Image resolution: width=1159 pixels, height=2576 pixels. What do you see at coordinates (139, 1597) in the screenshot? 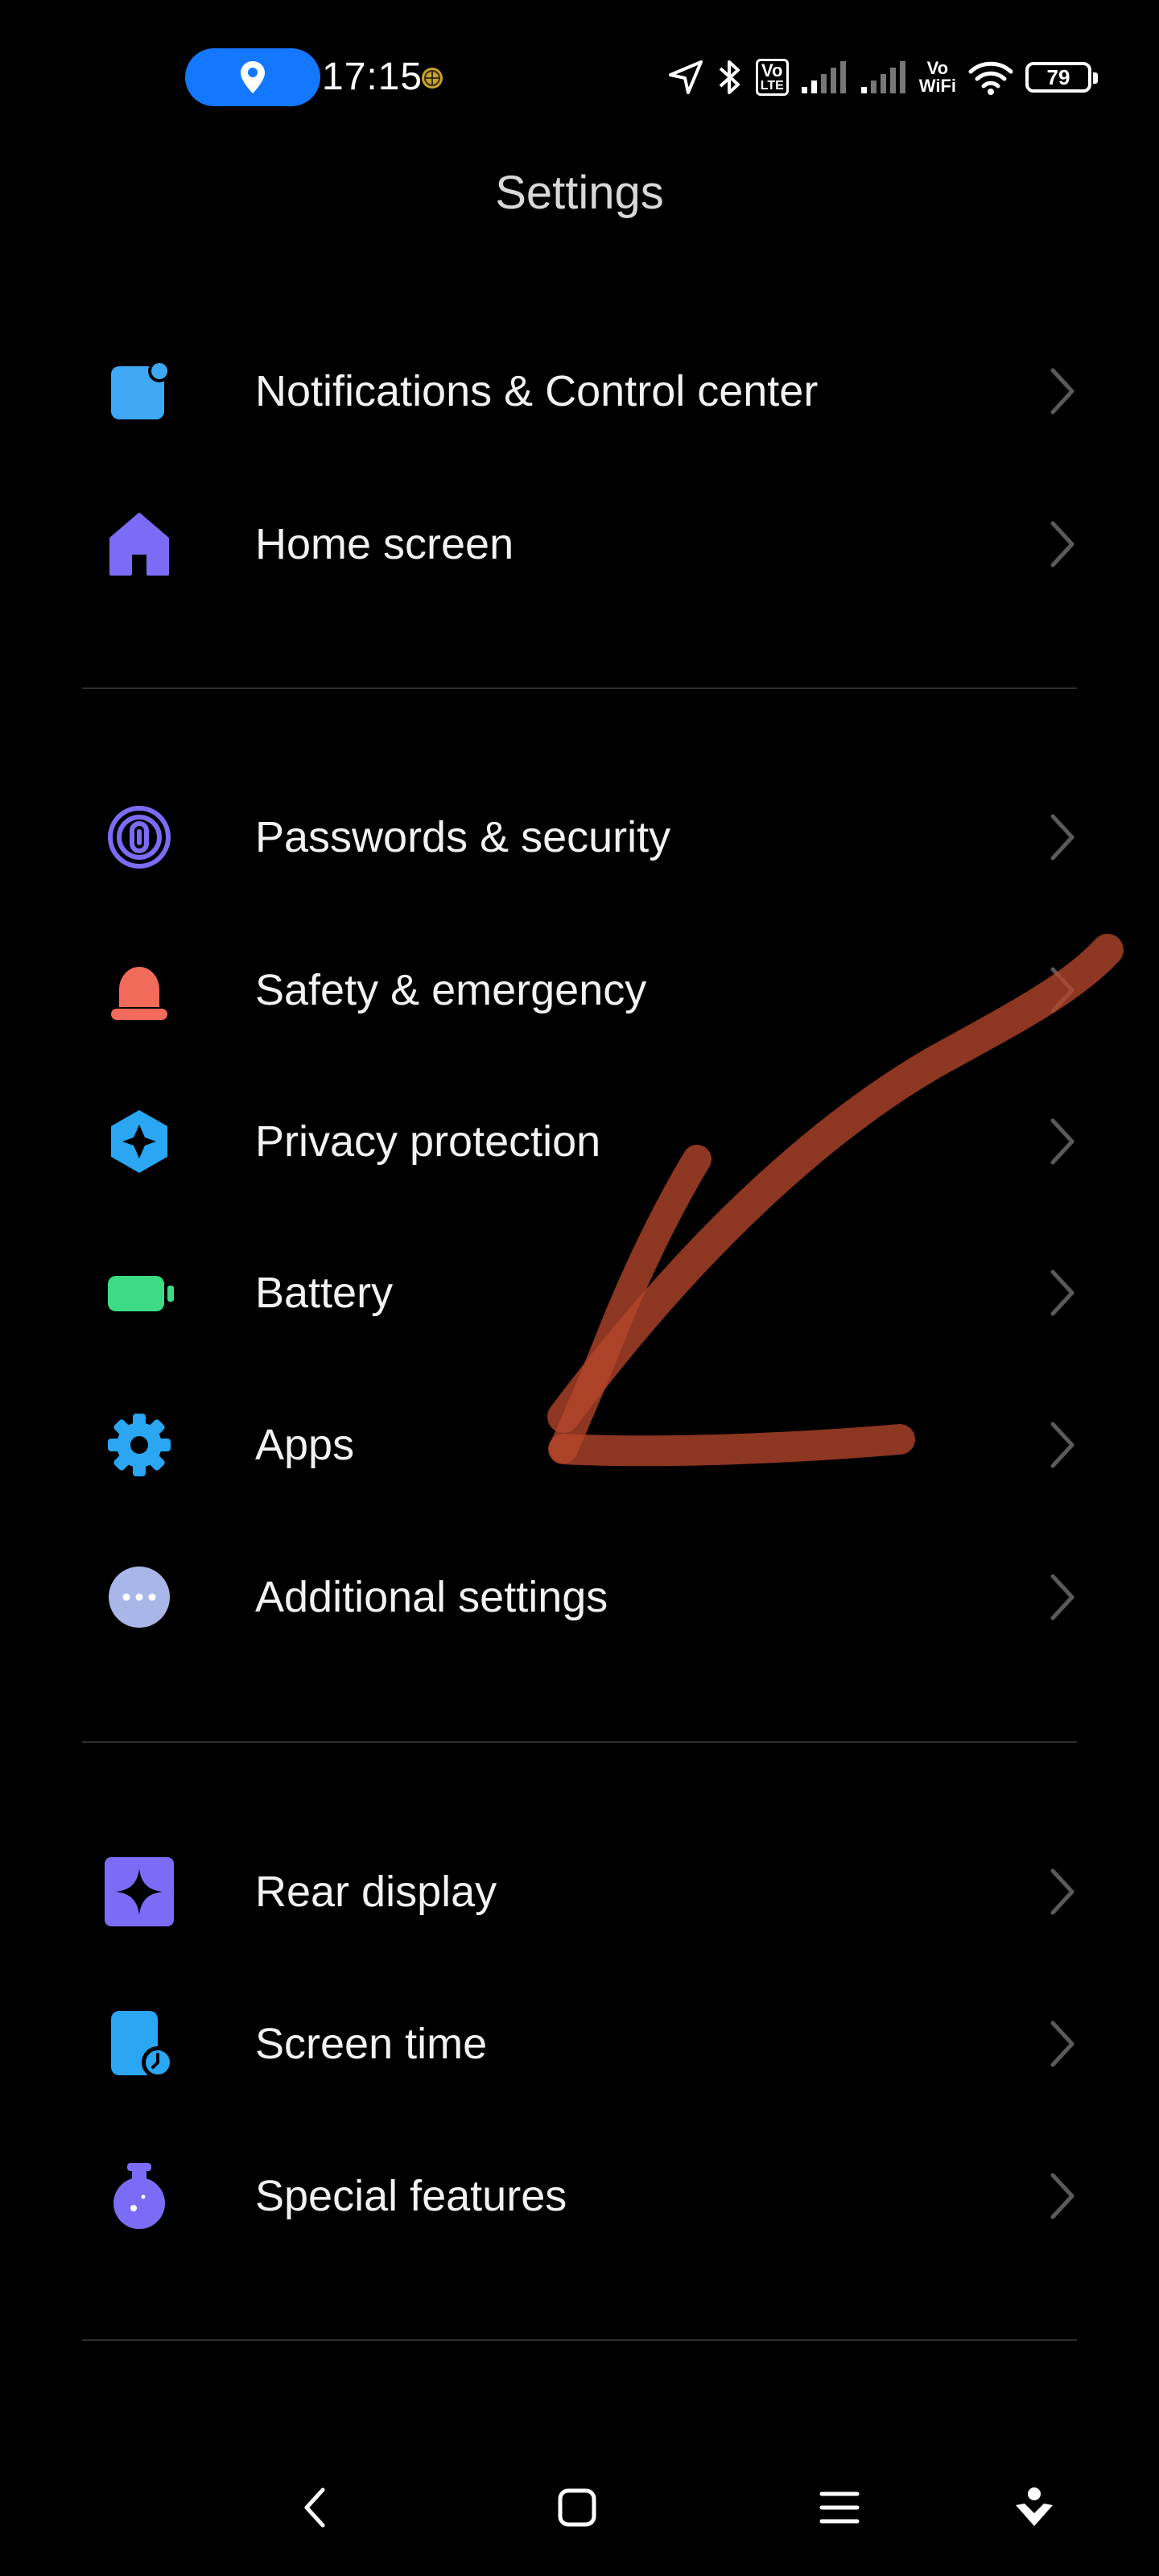
I see `more-dots-icon` at bounding box center [139, 1597].